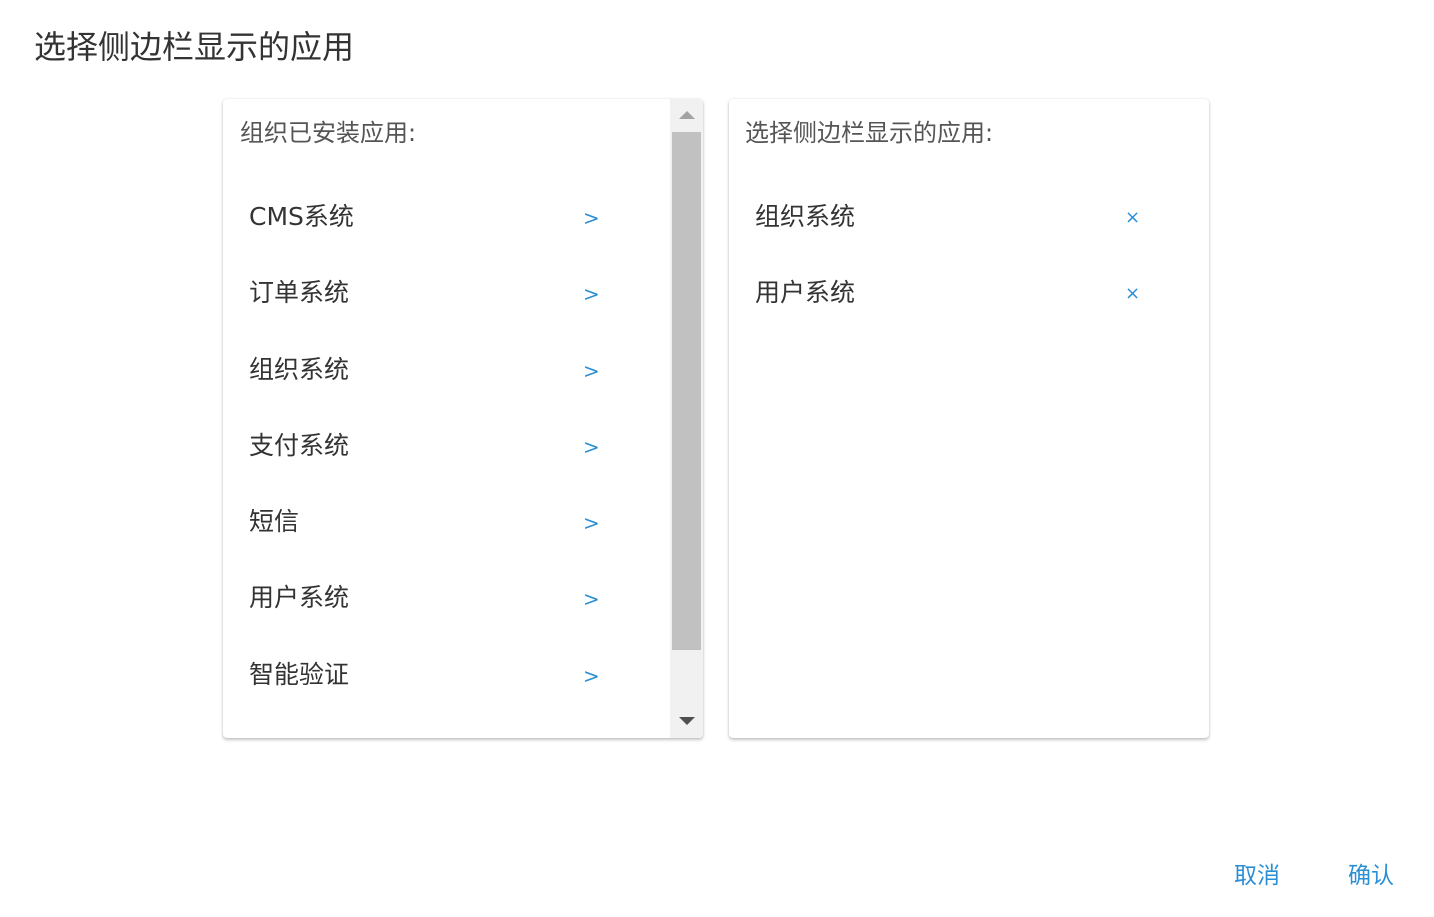 The image size is (1434, 917). I want to click on app-label: 订单系统, so click(299, 293).